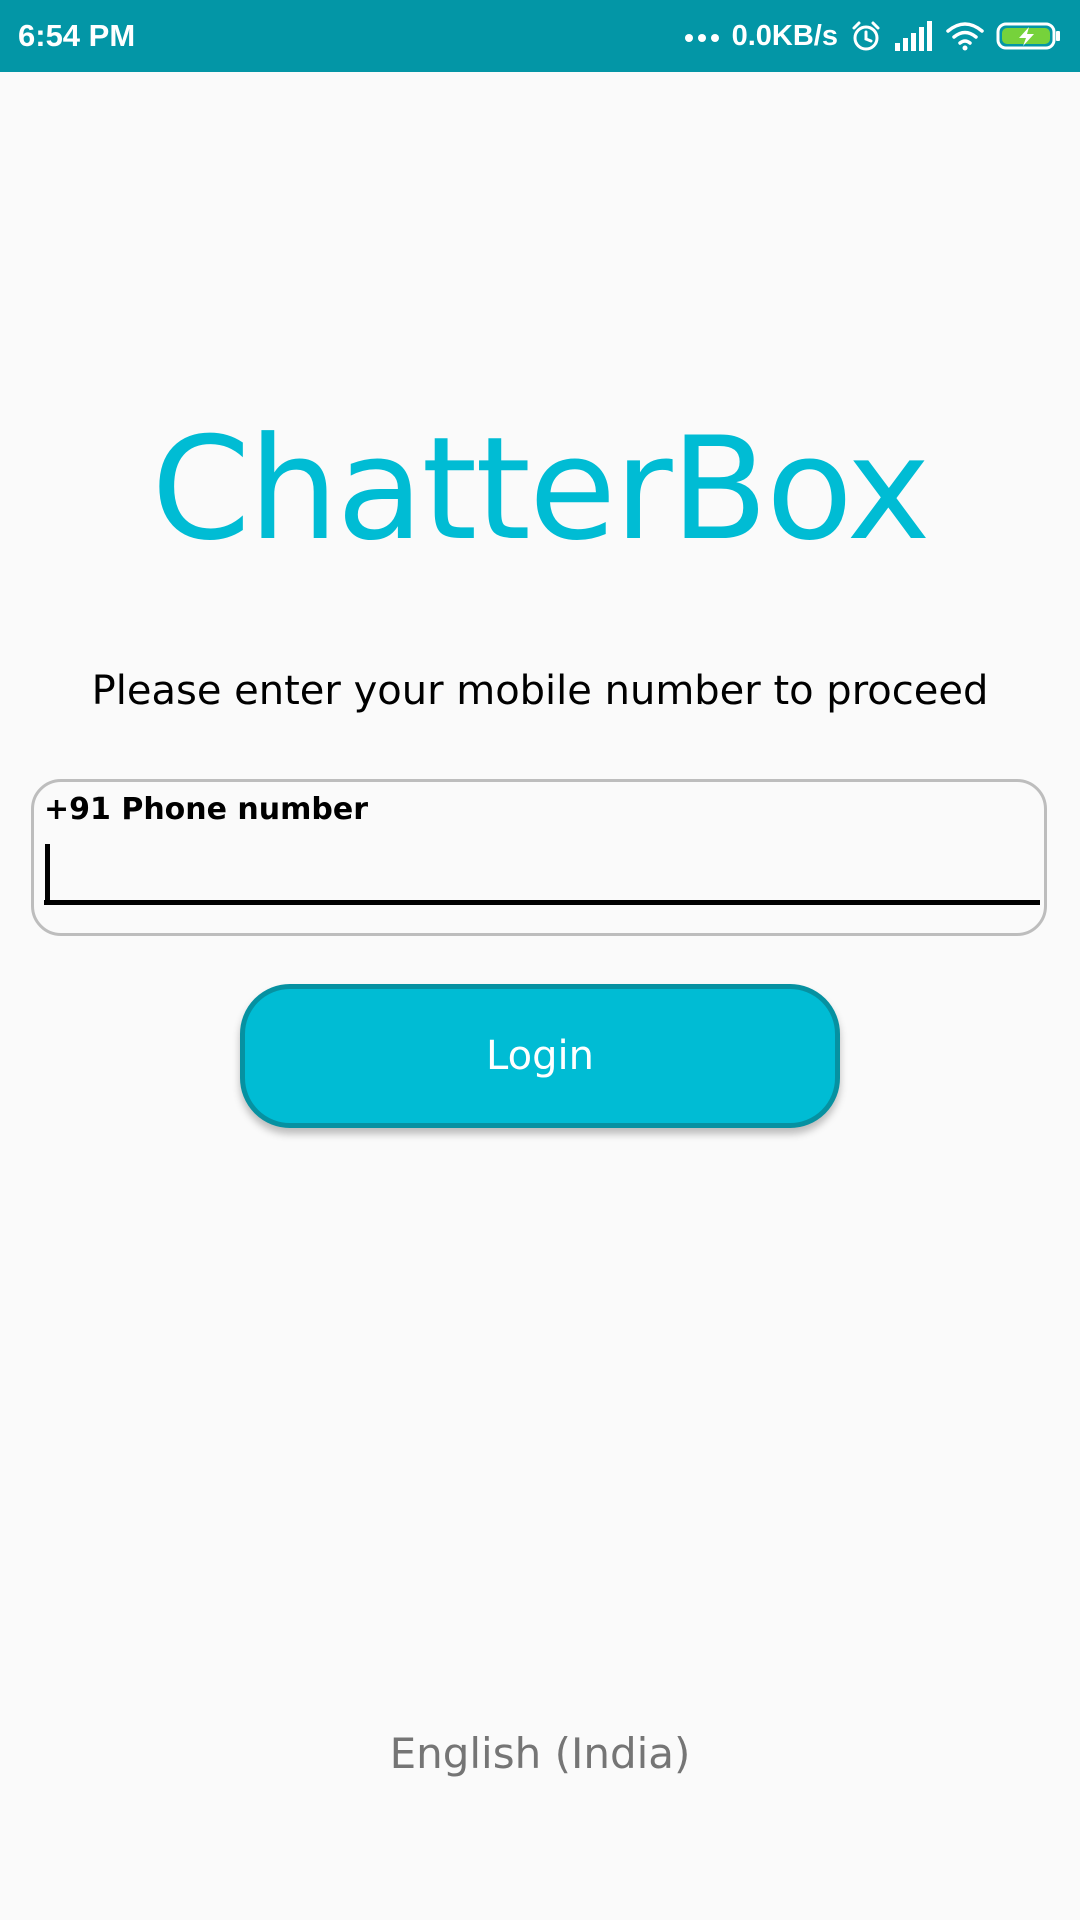 The height and width of the screenshot is (1920, 1080). What do you see at coordinates (540, 489) in the screenshot?
I see `app-title: ChatterBox` at bounding box center [540, 489].